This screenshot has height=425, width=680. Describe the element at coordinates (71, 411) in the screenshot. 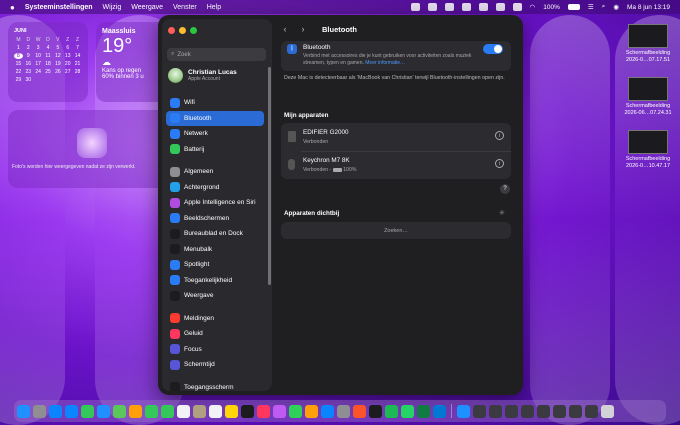

I see `dock-safari` at that location.